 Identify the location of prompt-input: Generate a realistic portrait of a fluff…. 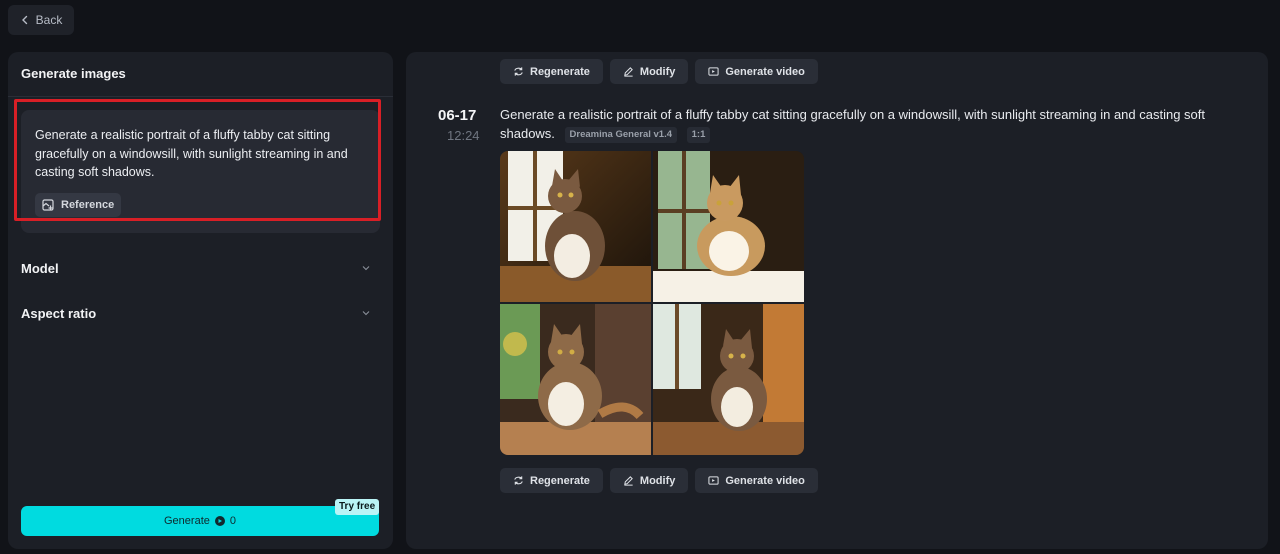
(200, 171).